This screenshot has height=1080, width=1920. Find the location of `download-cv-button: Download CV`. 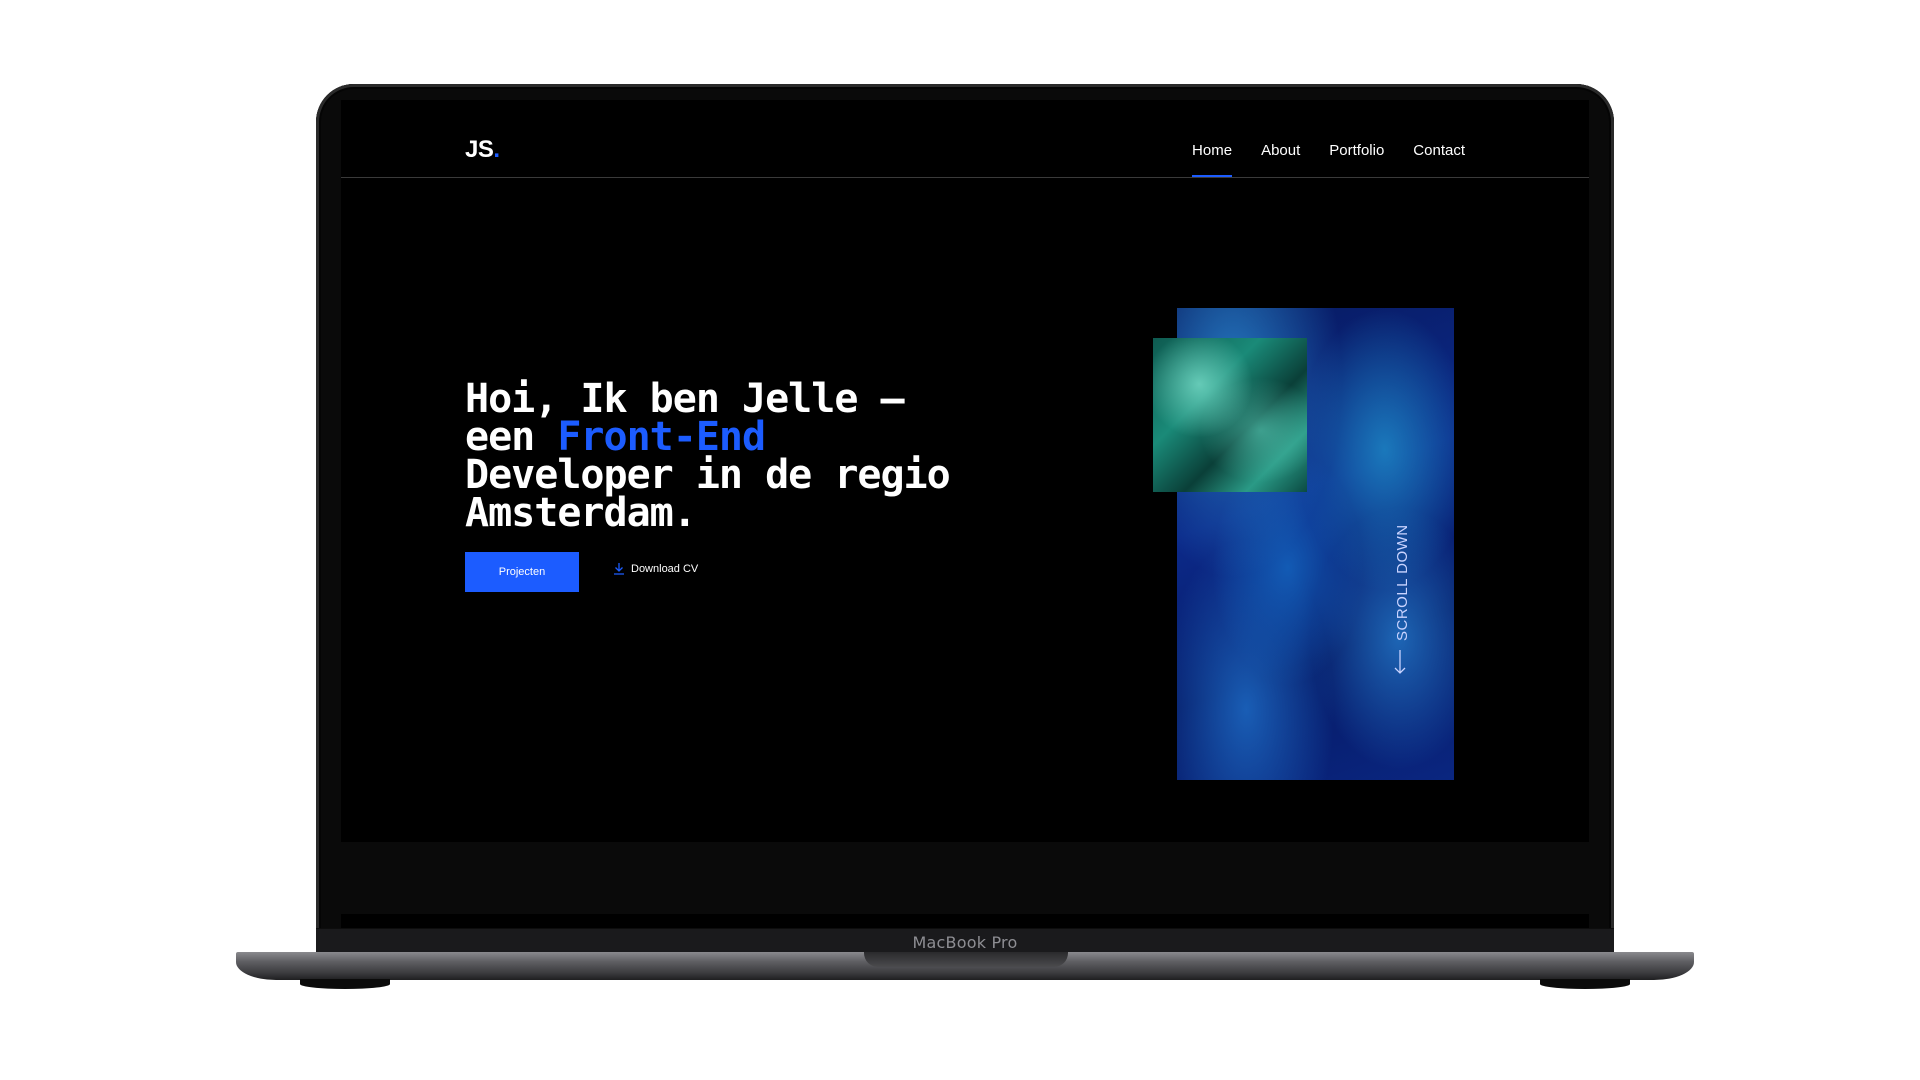

download-cv-button: Download CV is located at coordinates (655, 568).